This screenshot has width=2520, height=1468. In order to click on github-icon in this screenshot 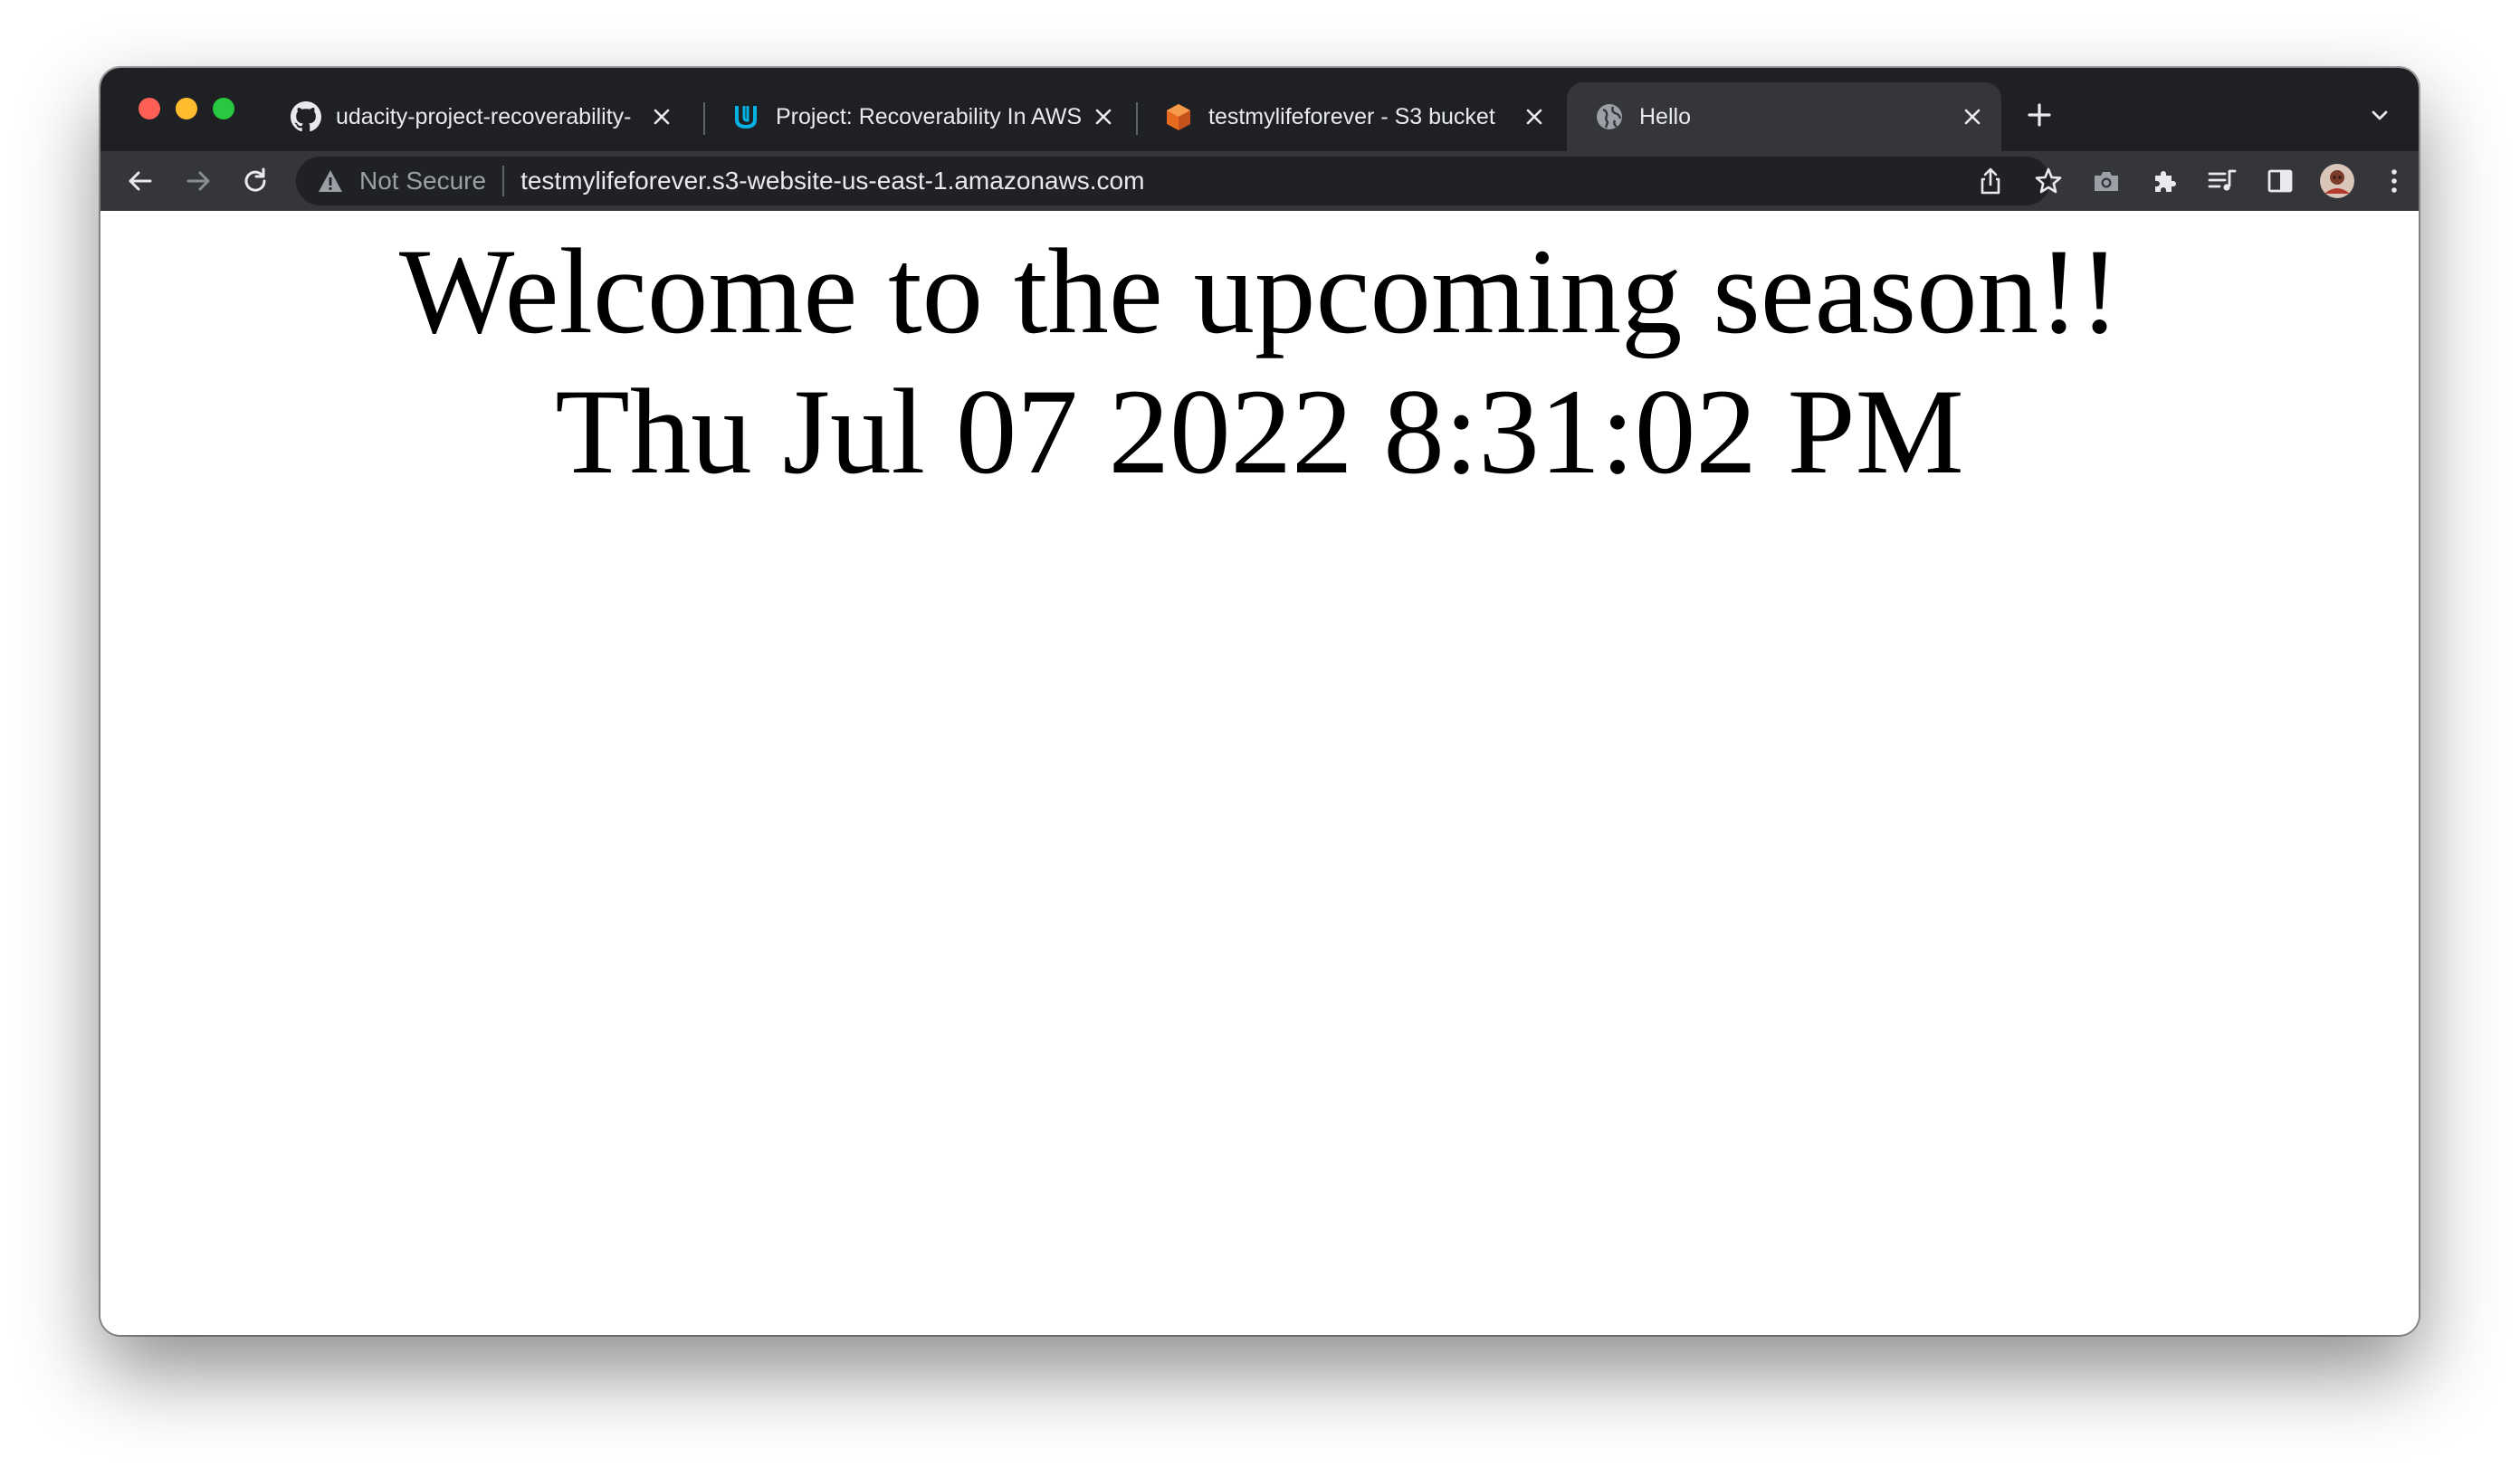, I will do `click(306, 117)`.